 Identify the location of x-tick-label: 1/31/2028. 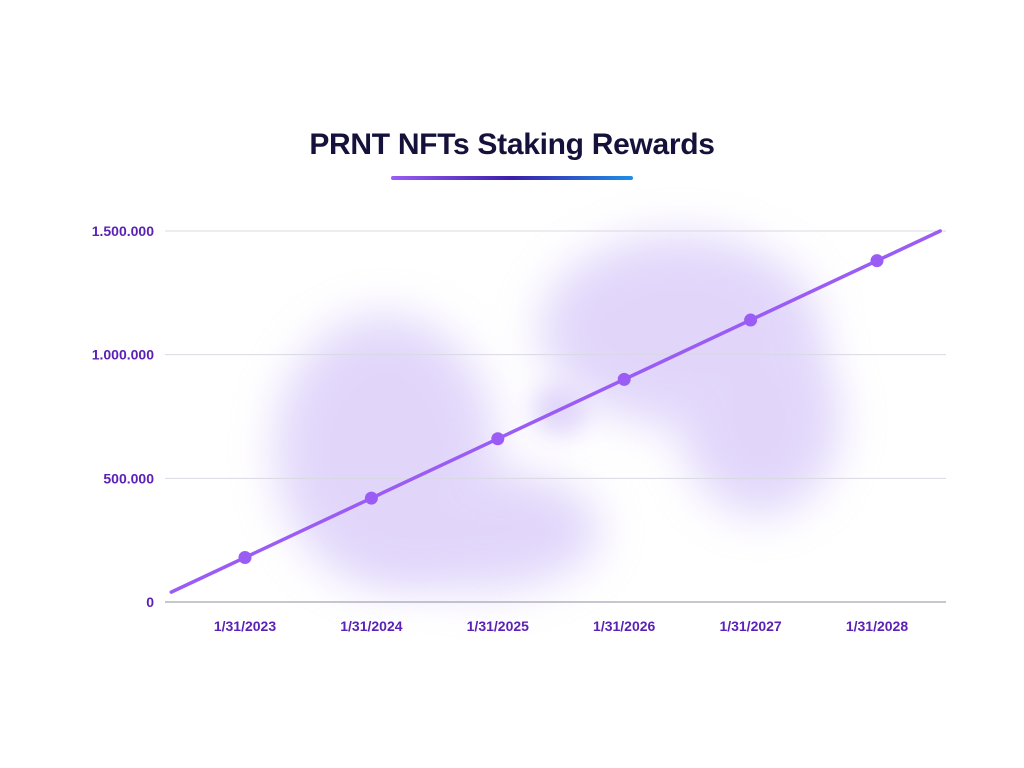
(877, 626).